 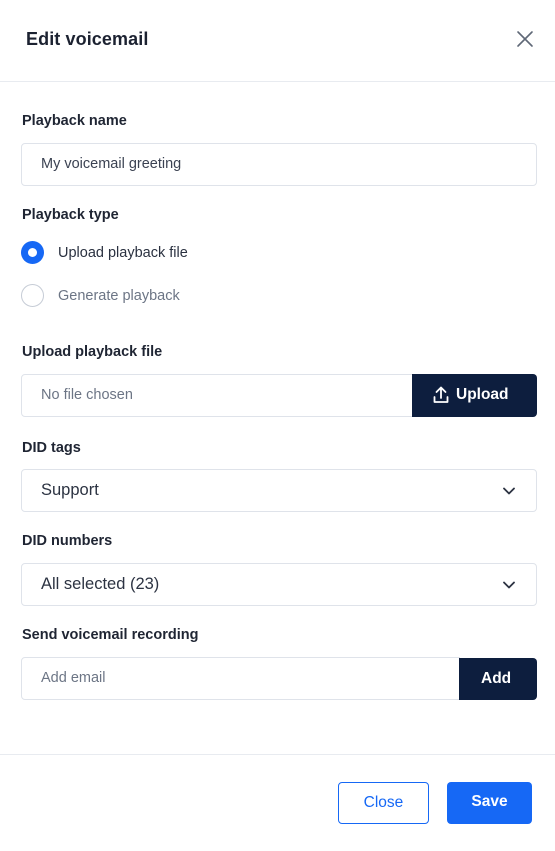 I want to click on playback-name-input: My voicemail greeting, so click(x=279, y=164).